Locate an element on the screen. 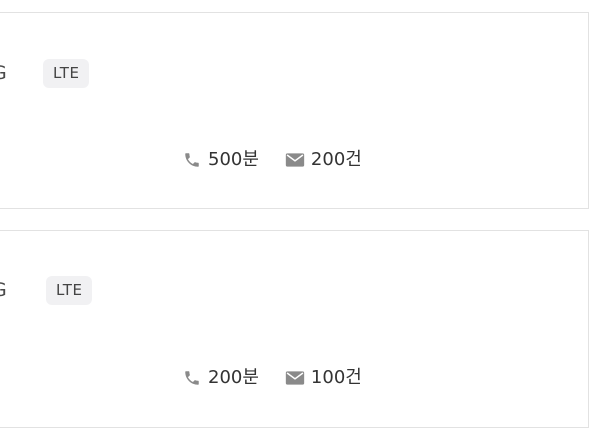 The width and height of the screenshot is (590, 443). message-benefit: 100건 is located at coordinates (323, 378).